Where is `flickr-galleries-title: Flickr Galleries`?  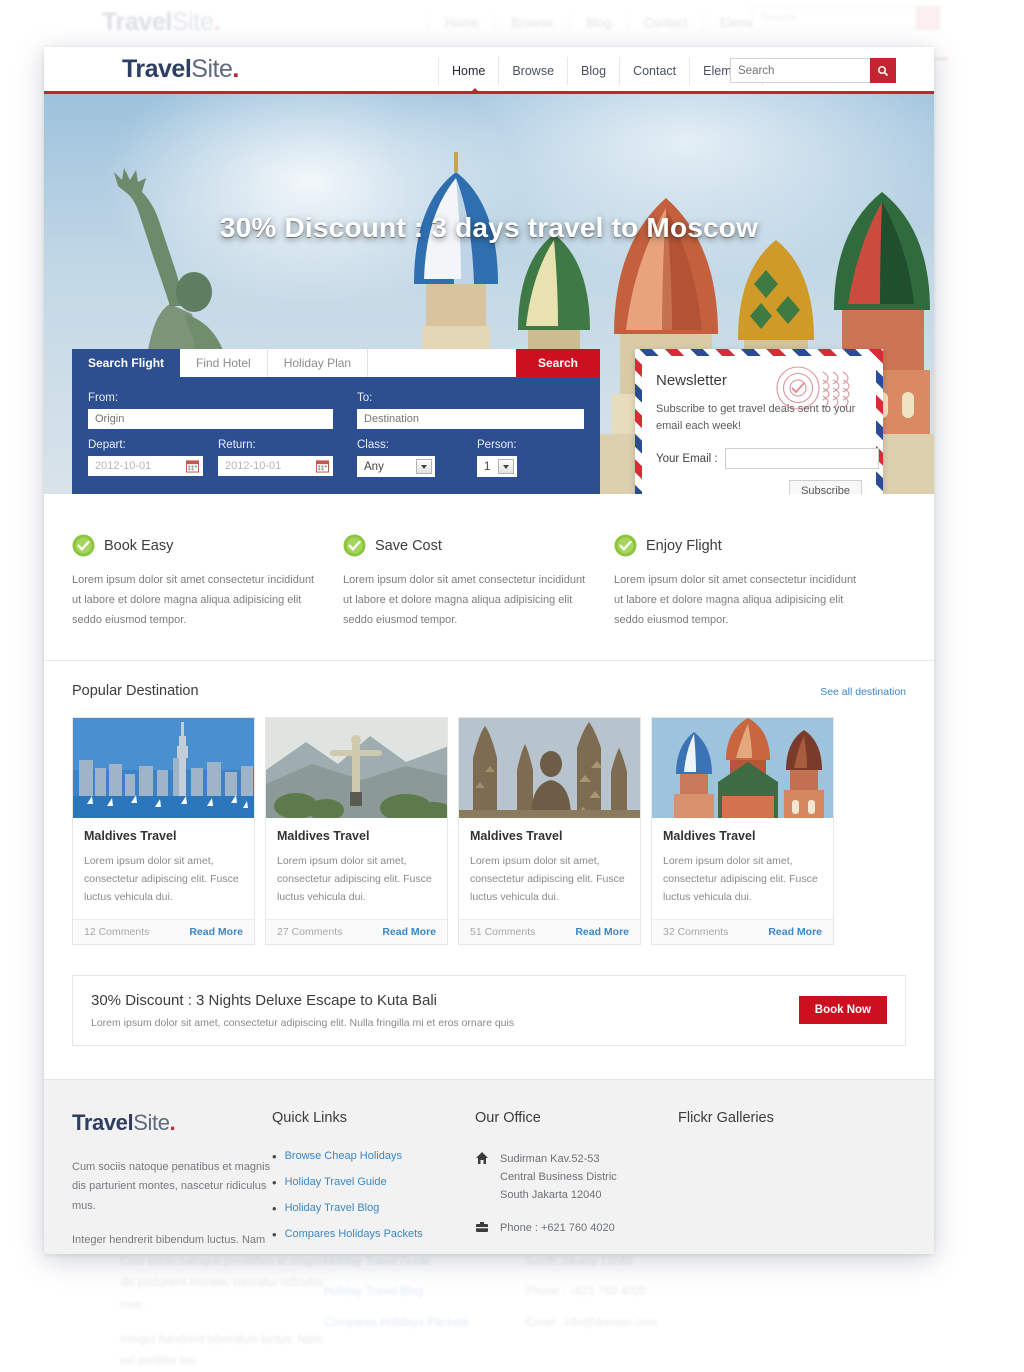 flickr-galleries-title: Flickr Galleries is located at coordinates (726, 1117).